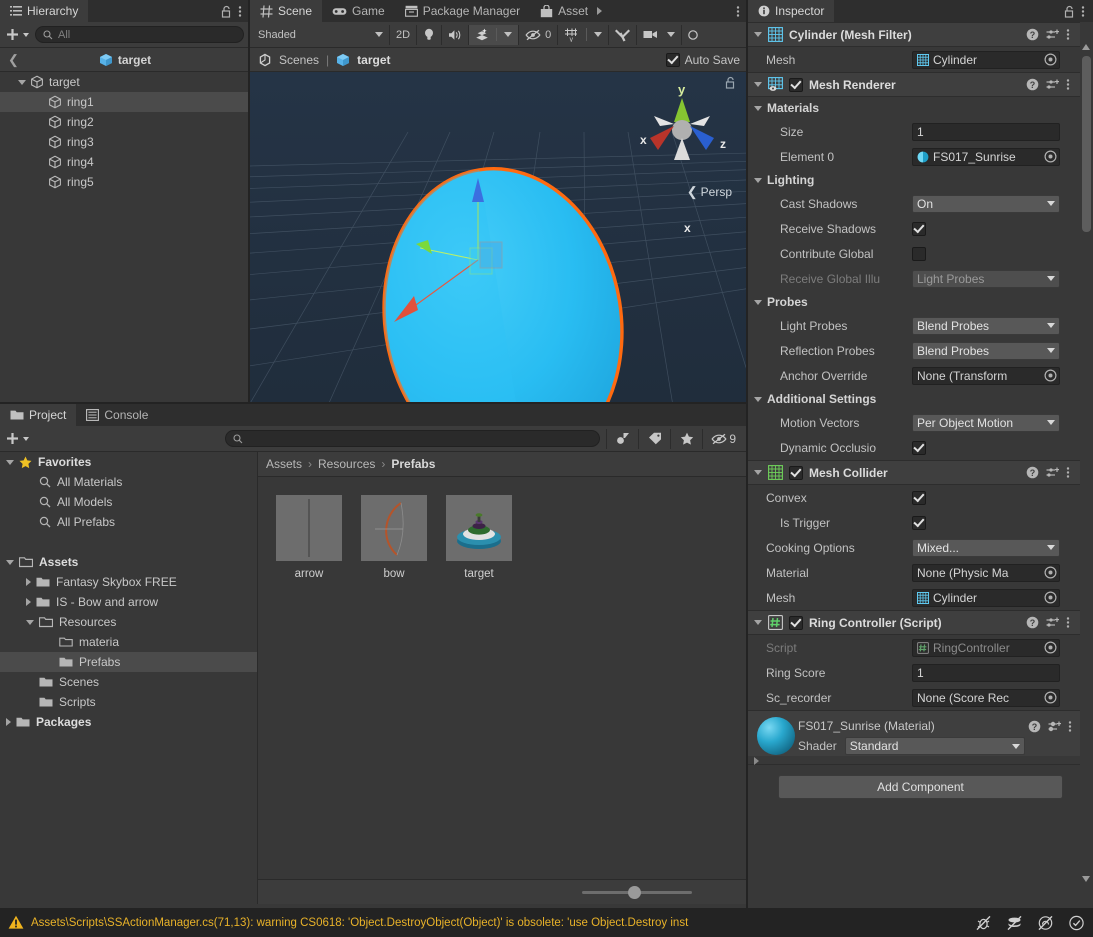  Describe the element at coordinates (404, 34) in the screenshot. I see `toggle-2d-button: 2D` at that location.